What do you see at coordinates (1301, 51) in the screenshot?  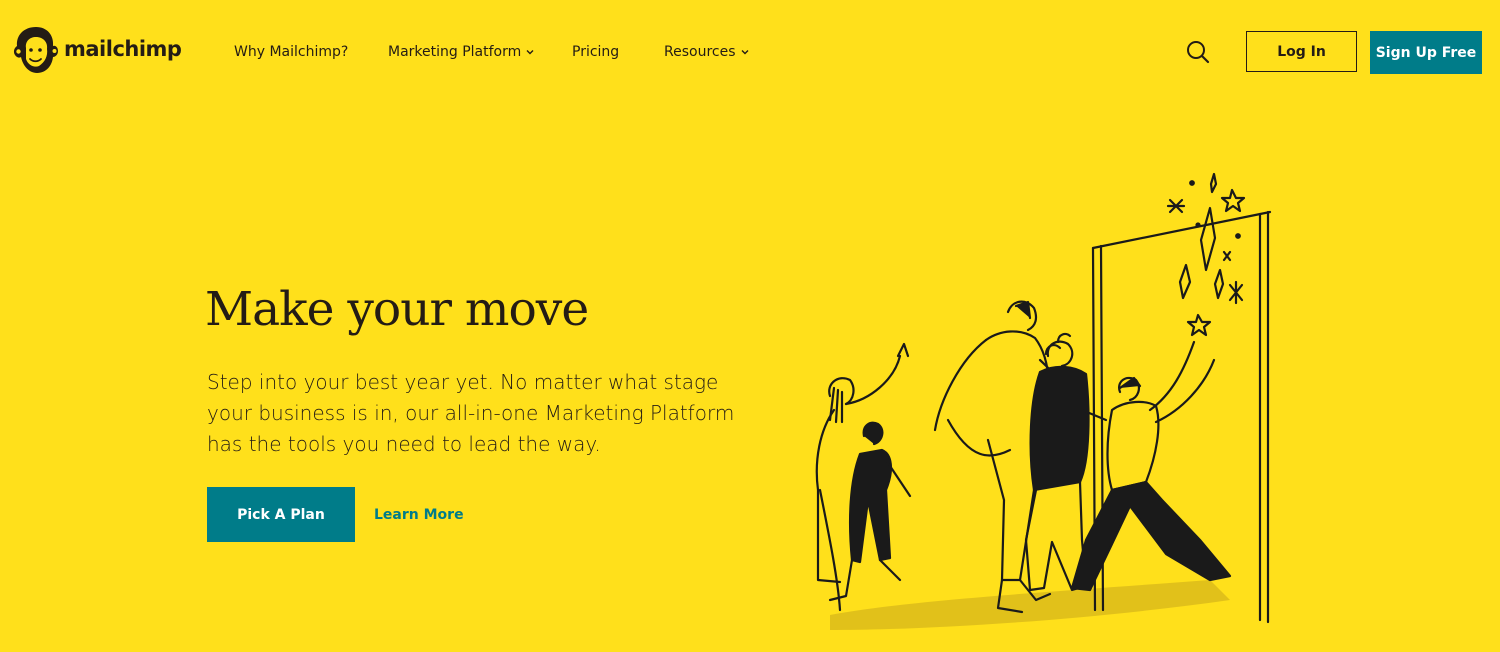 I see `login-button: Log In` at bounding box center [1301, 51].